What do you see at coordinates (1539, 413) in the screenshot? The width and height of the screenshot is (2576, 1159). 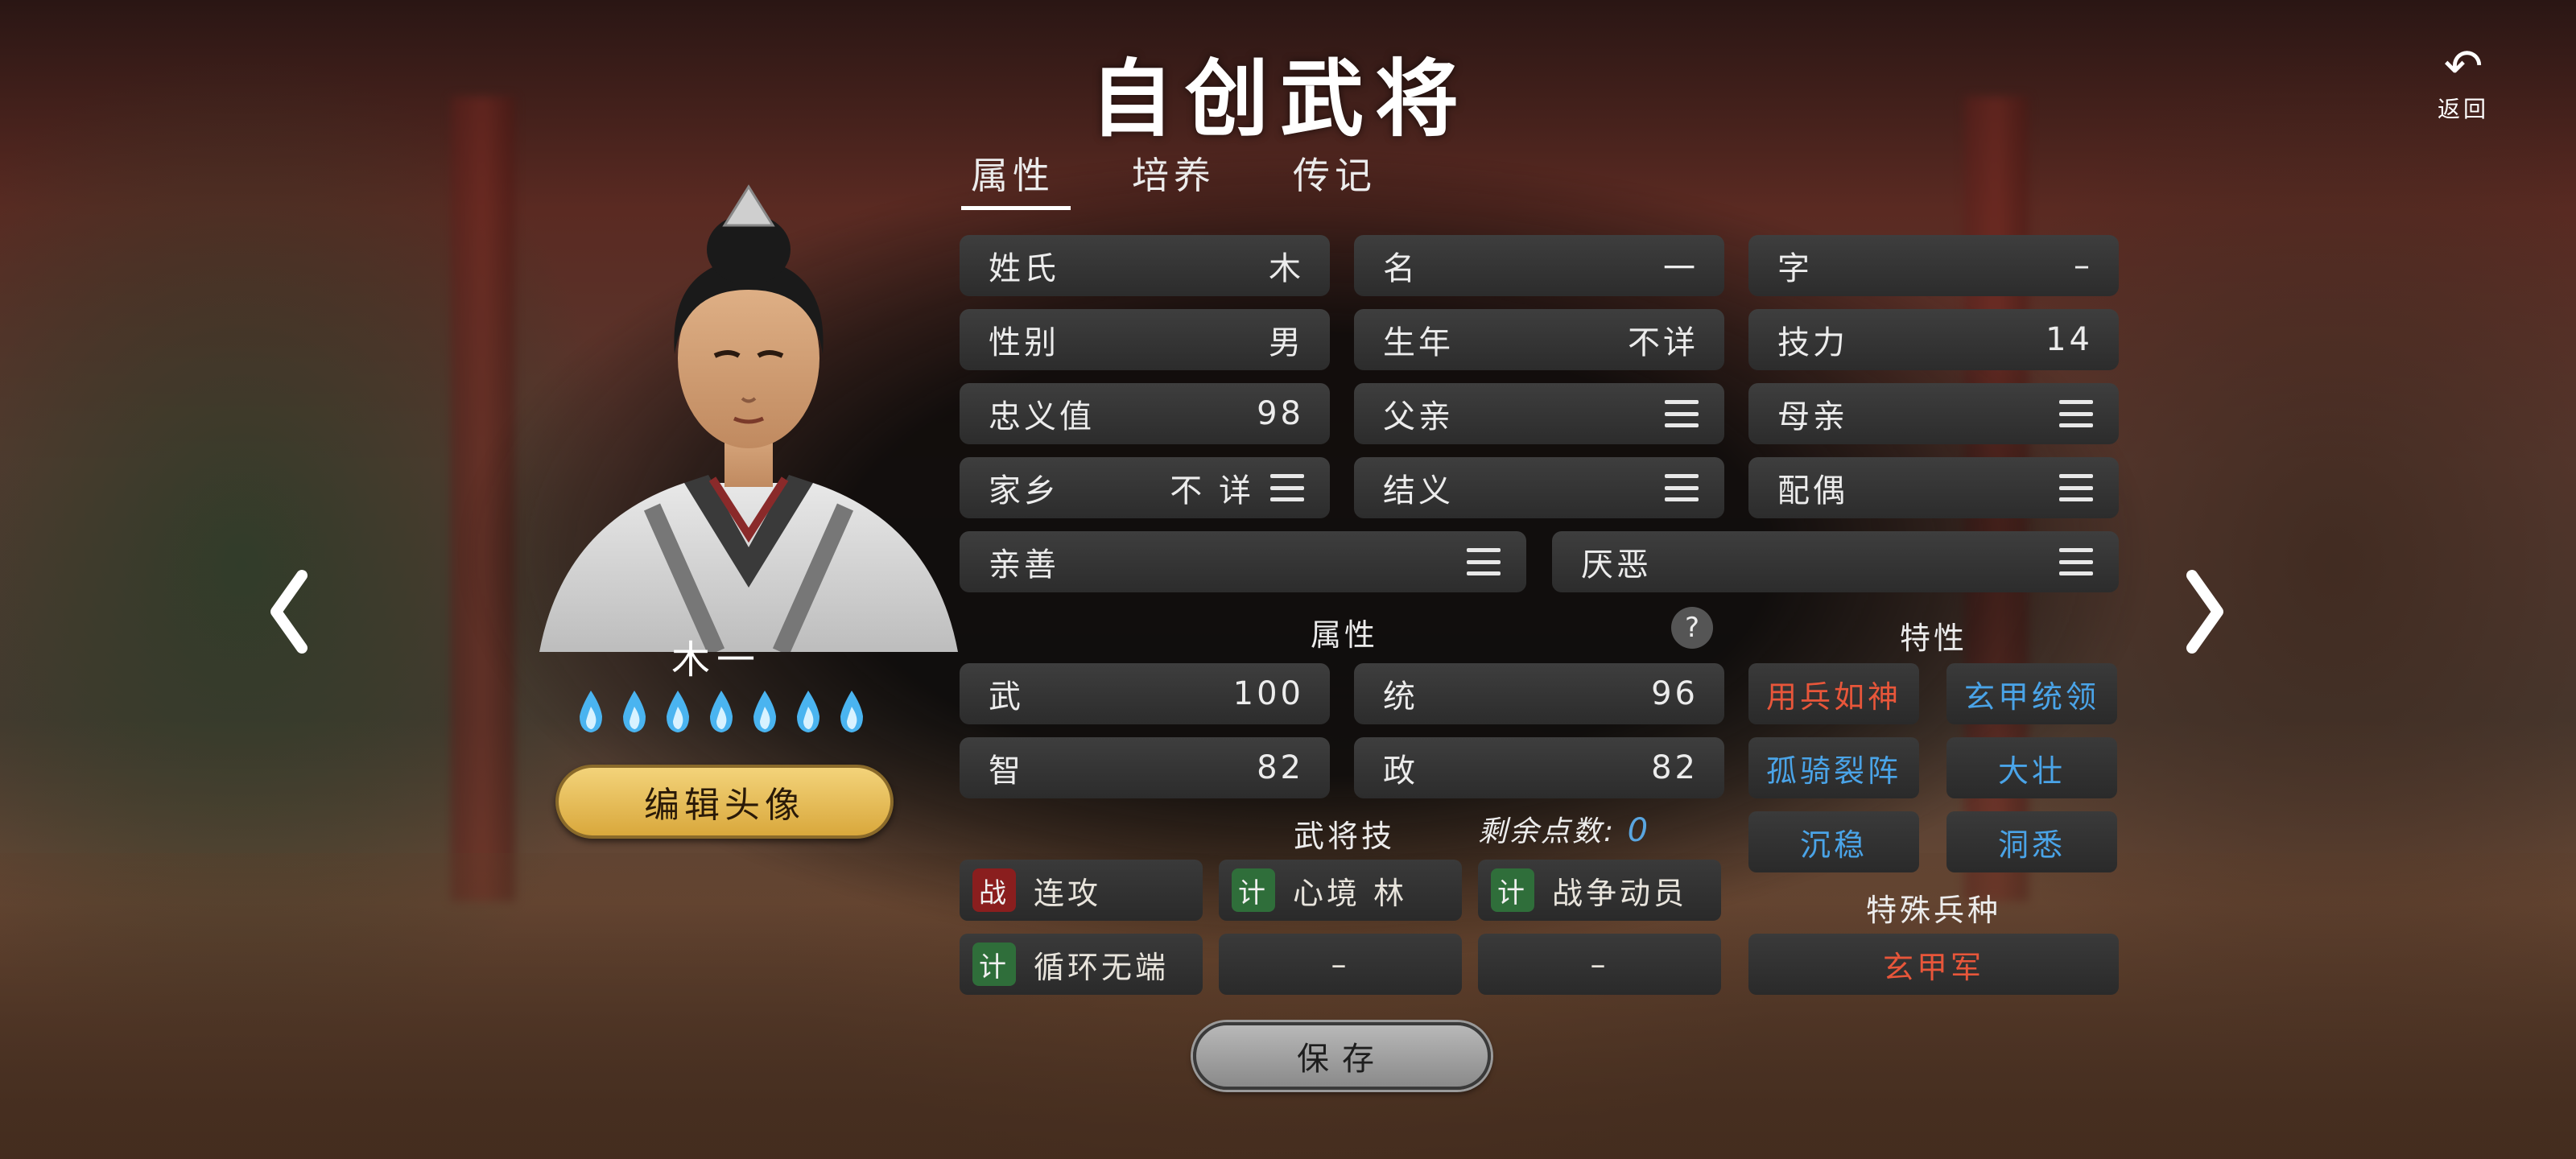 I see `father-field: 父亲` at bounding box center [1539, 413].